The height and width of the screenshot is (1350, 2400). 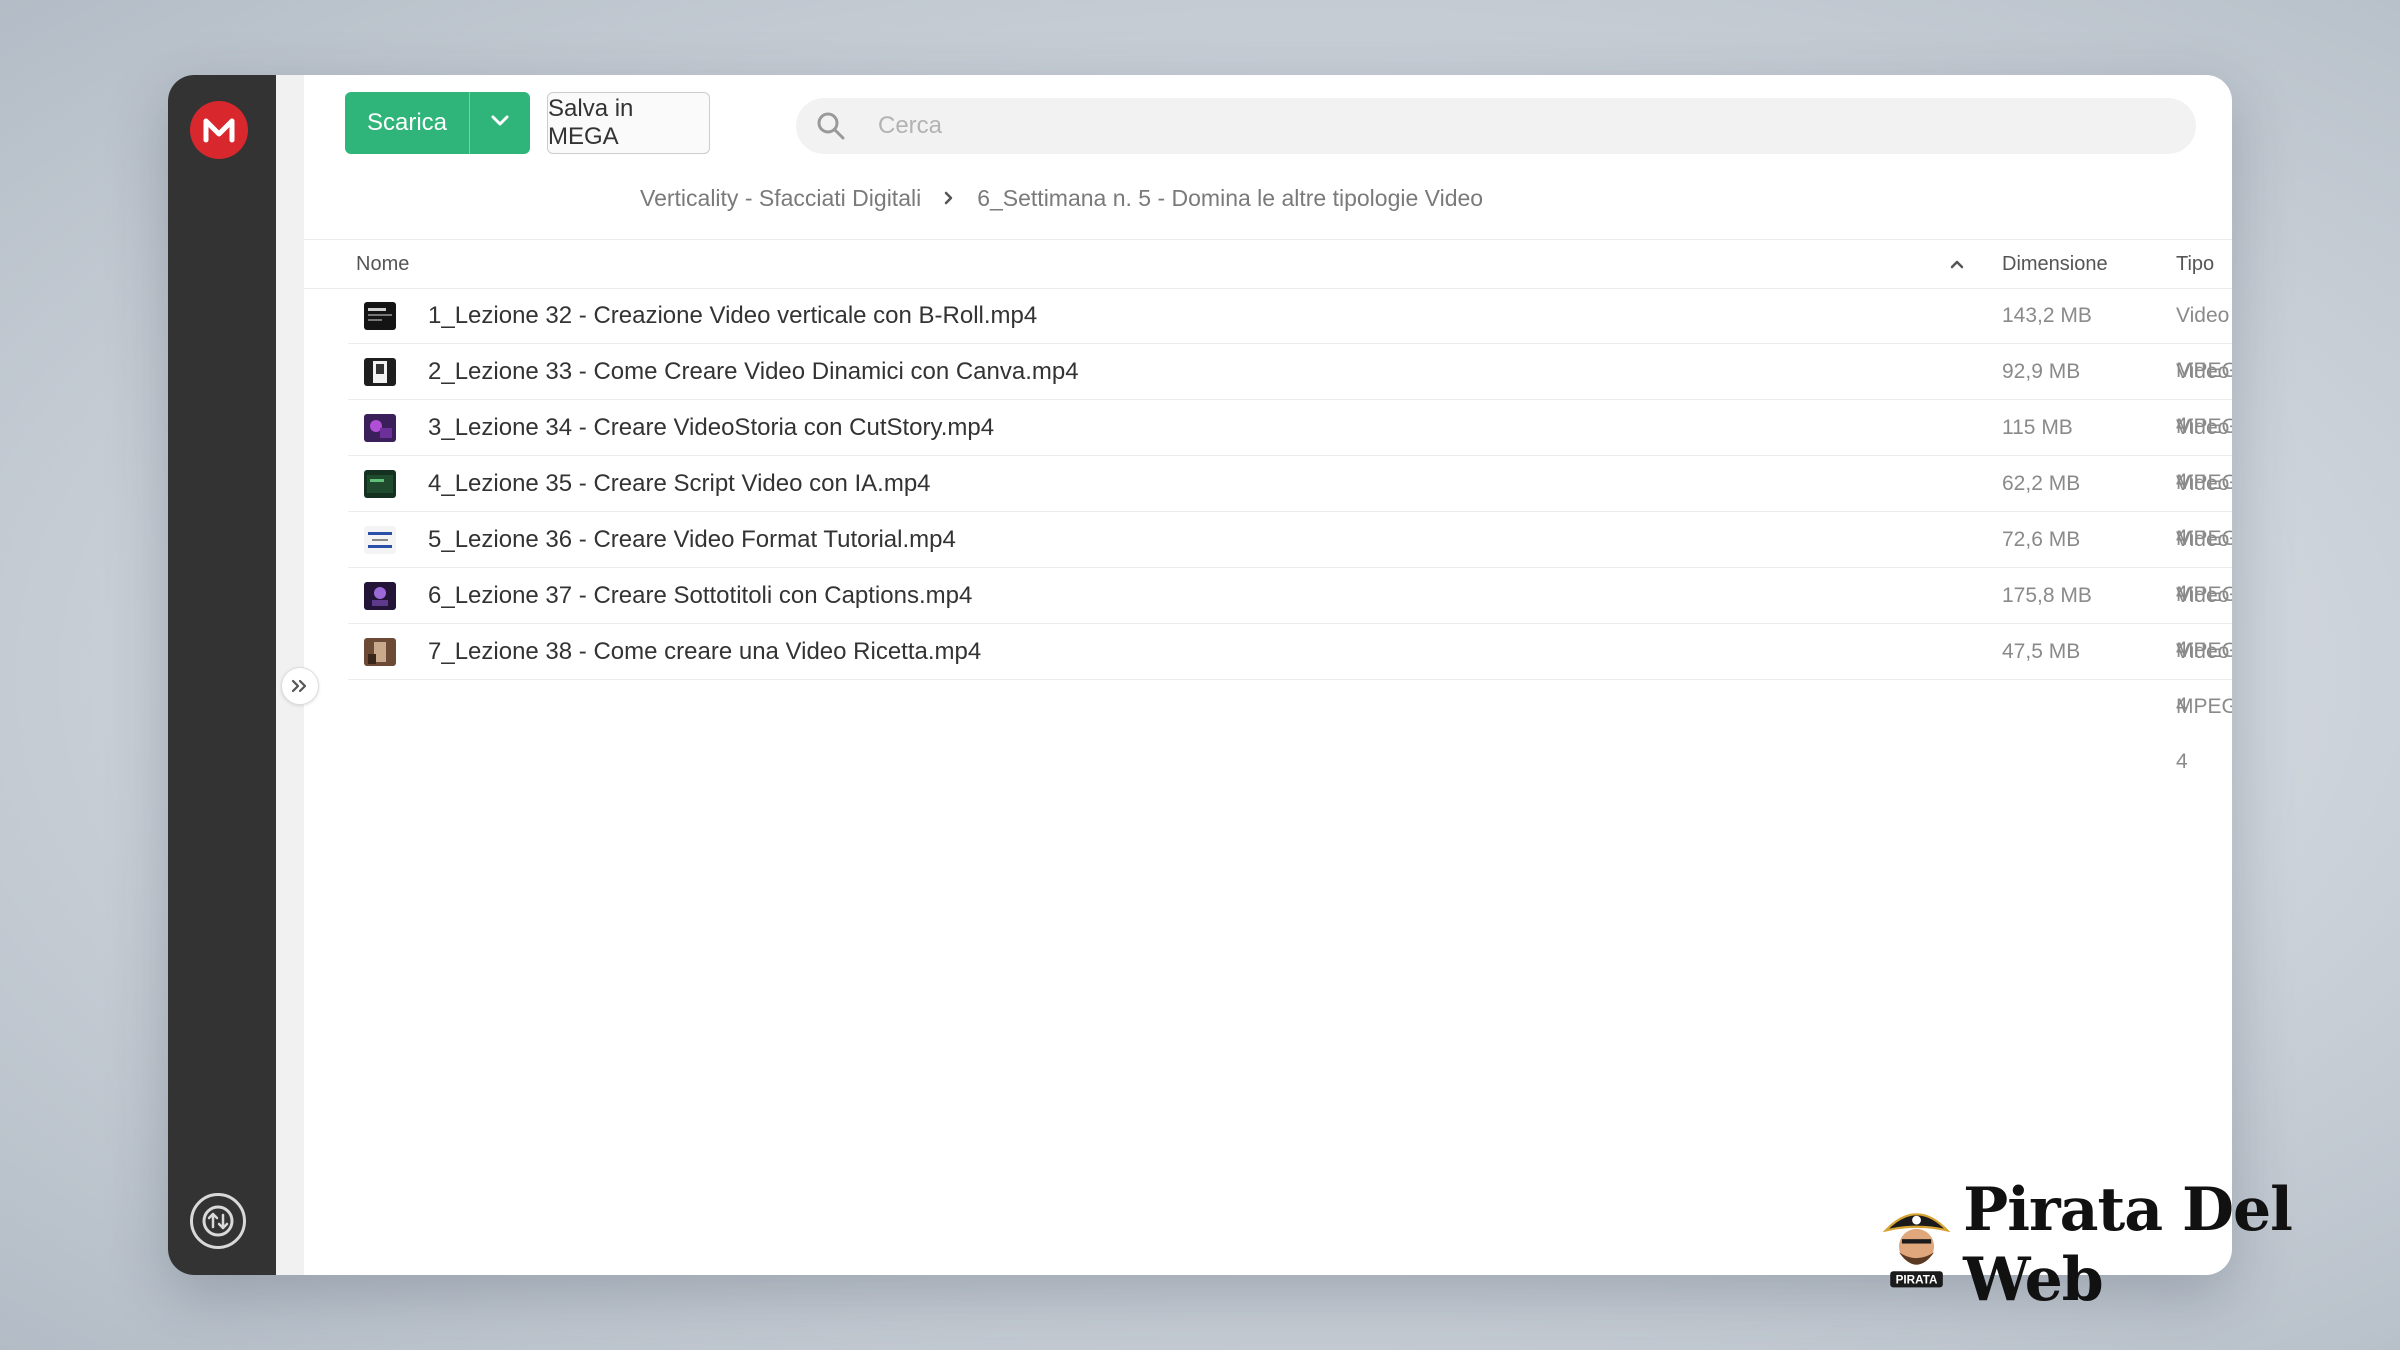 What do you see at coordinates (1917, 1280) in the screenshot?
I see `watermark-badge: PIRATA` at bounding box center [1917, 1280].